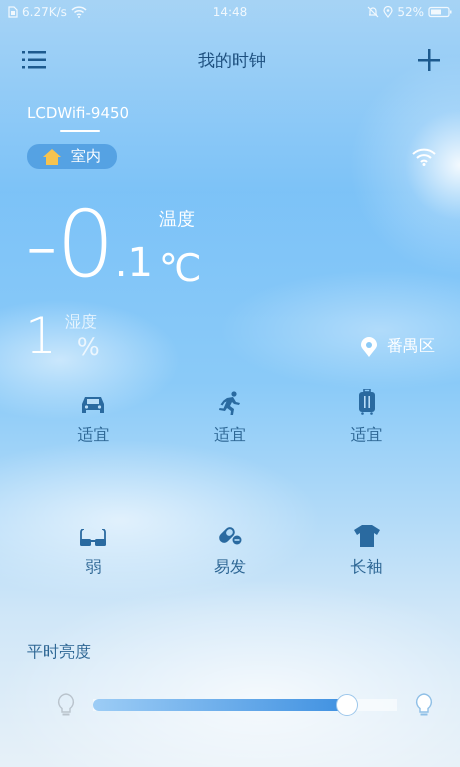 This screenshot has width=460, height=767. Describe the element at coordinates (440, 12) in the screenshot. I see `battery-icon` at that location.